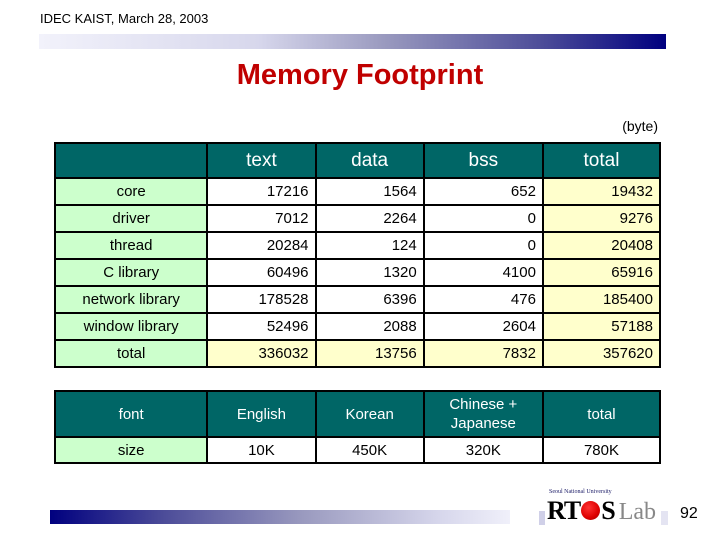  Describe the element at coordinates (483, 272) in the screenshot. I see `bss-cell: 4100` at that location.